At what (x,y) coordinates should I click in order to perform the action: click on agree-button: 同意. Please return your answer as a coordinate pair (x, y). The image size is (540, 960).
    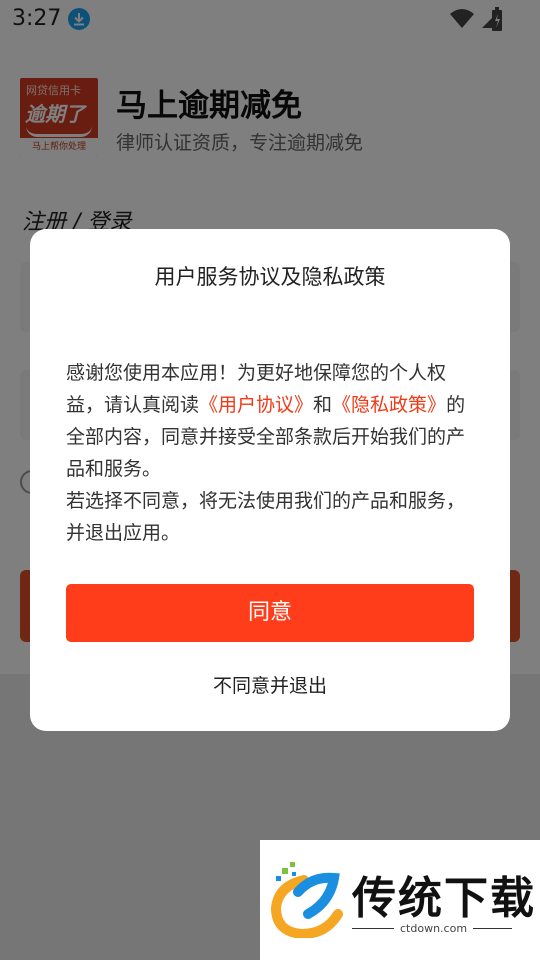
    Looking at the image, I should click on (270, 613).